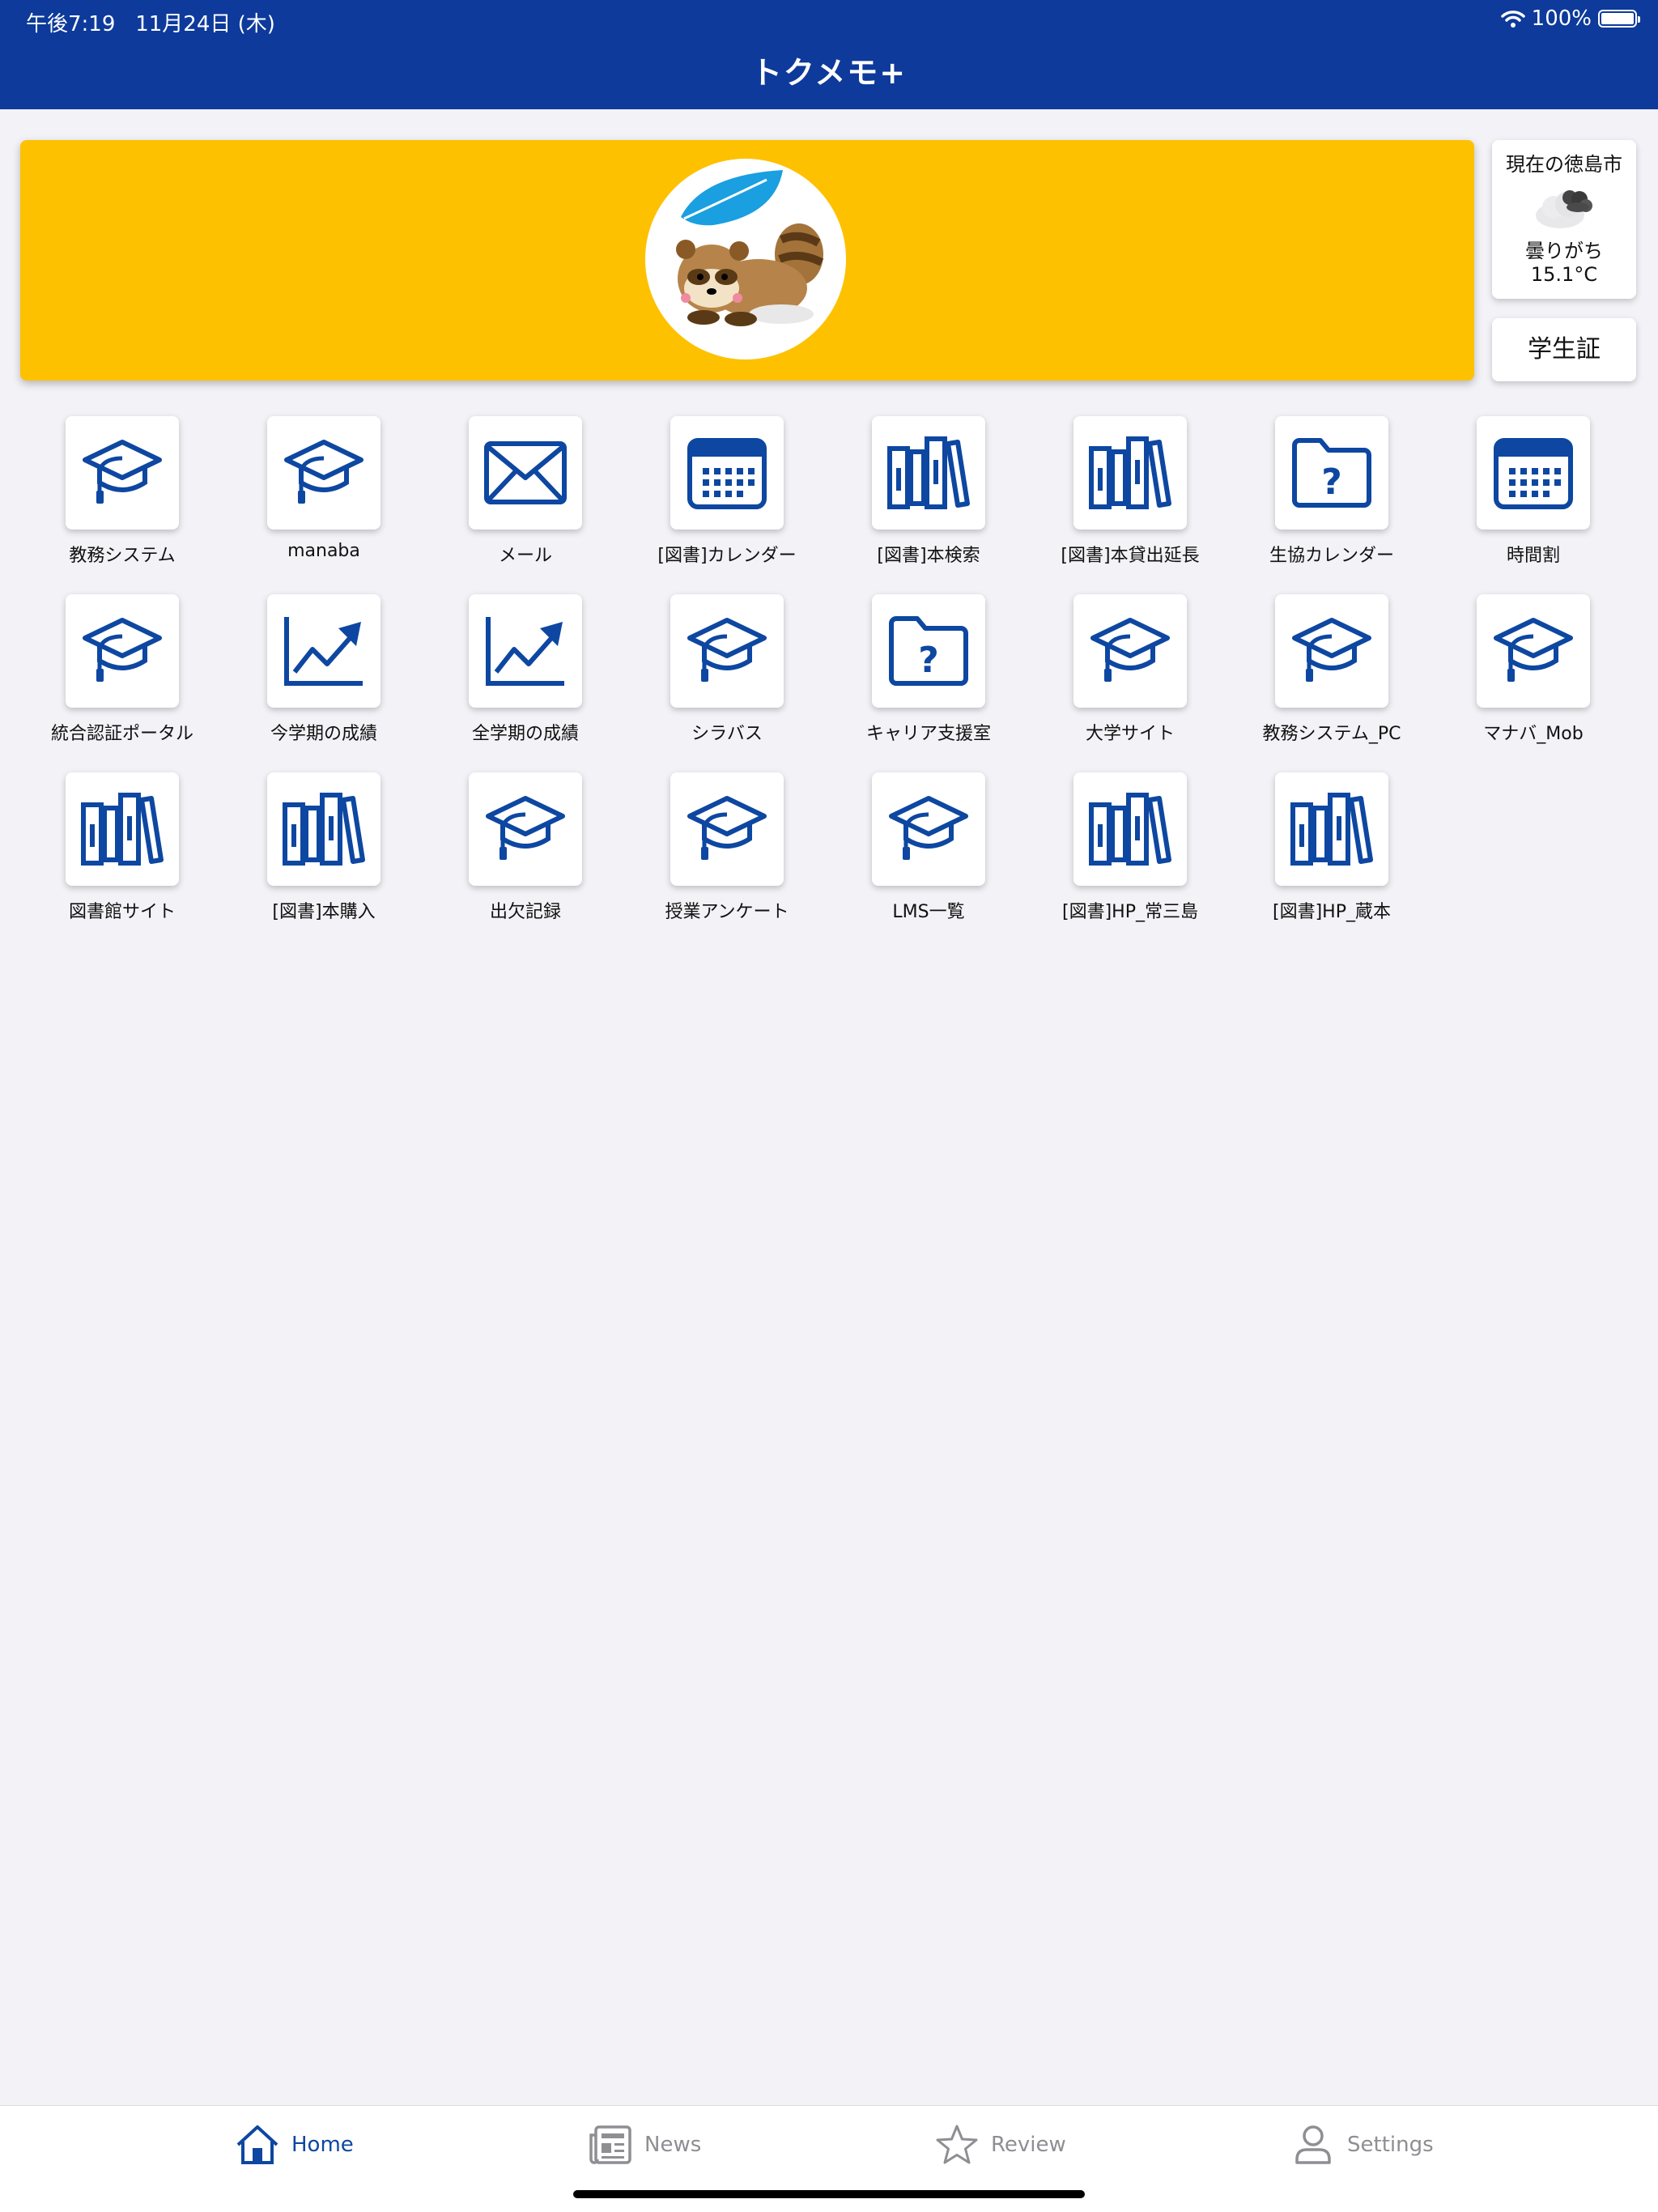  Describe the element at coordinates (1561, 19) in the screenshot. I see `battery-percent: 100%` at that location.